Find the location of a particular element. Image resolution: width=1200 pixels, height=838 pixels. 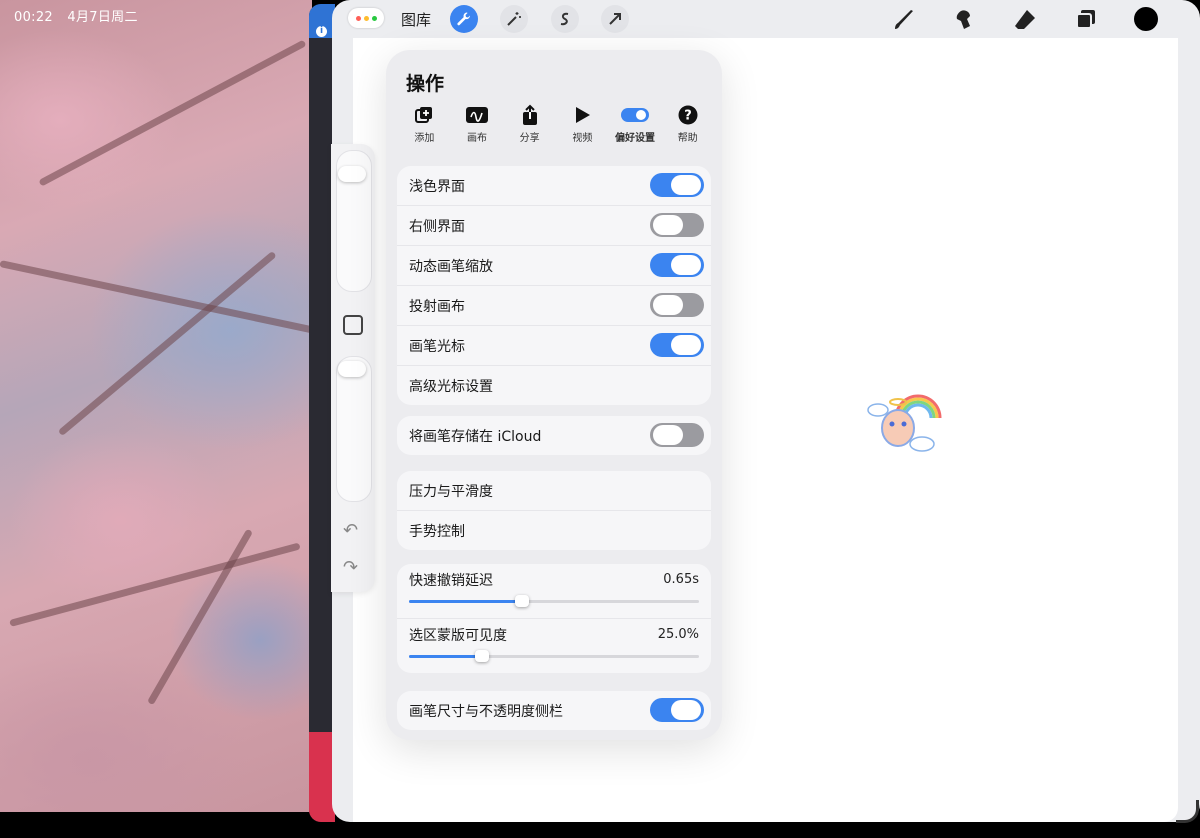

setting-light-interface: 浅色界面 is located at coordinates (554, 186).